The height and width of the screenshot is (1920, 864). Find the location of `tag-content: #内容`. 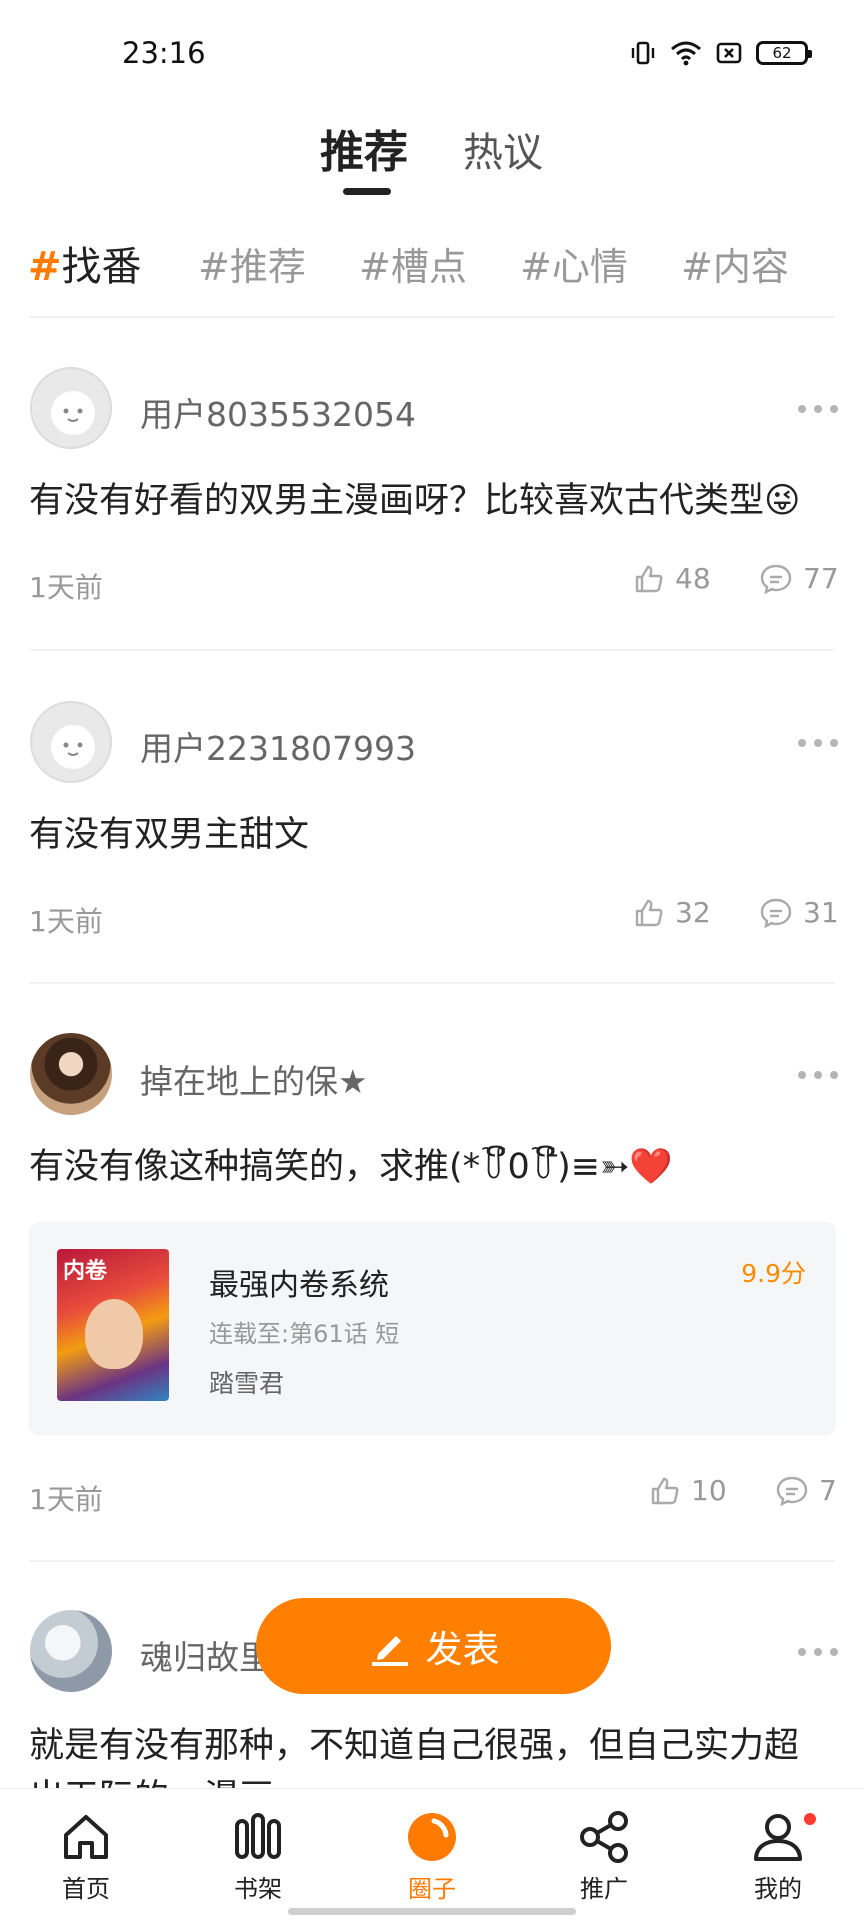

tag-content: #内容 is located at coordinates (735, 263).